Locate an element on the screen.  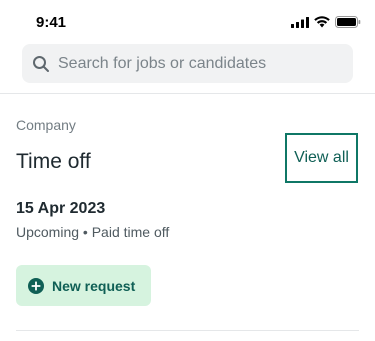
battery-icon is located at coordinates (348, 22).